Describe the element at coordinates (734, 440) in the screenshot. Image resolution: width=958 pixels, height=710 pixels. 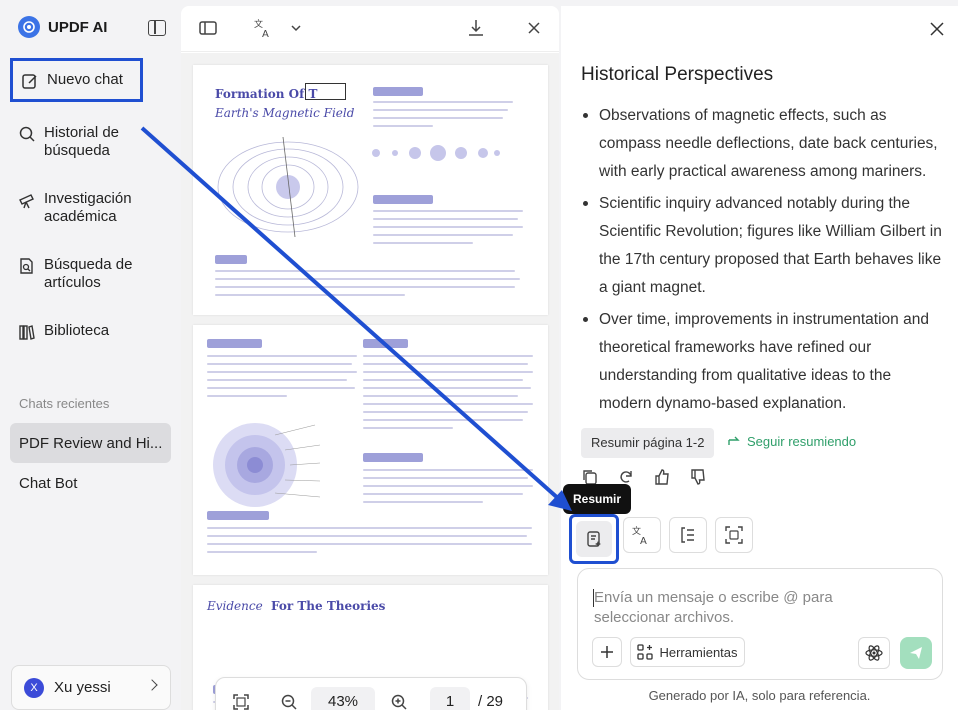
I see `arrow-right-icon` at that location.